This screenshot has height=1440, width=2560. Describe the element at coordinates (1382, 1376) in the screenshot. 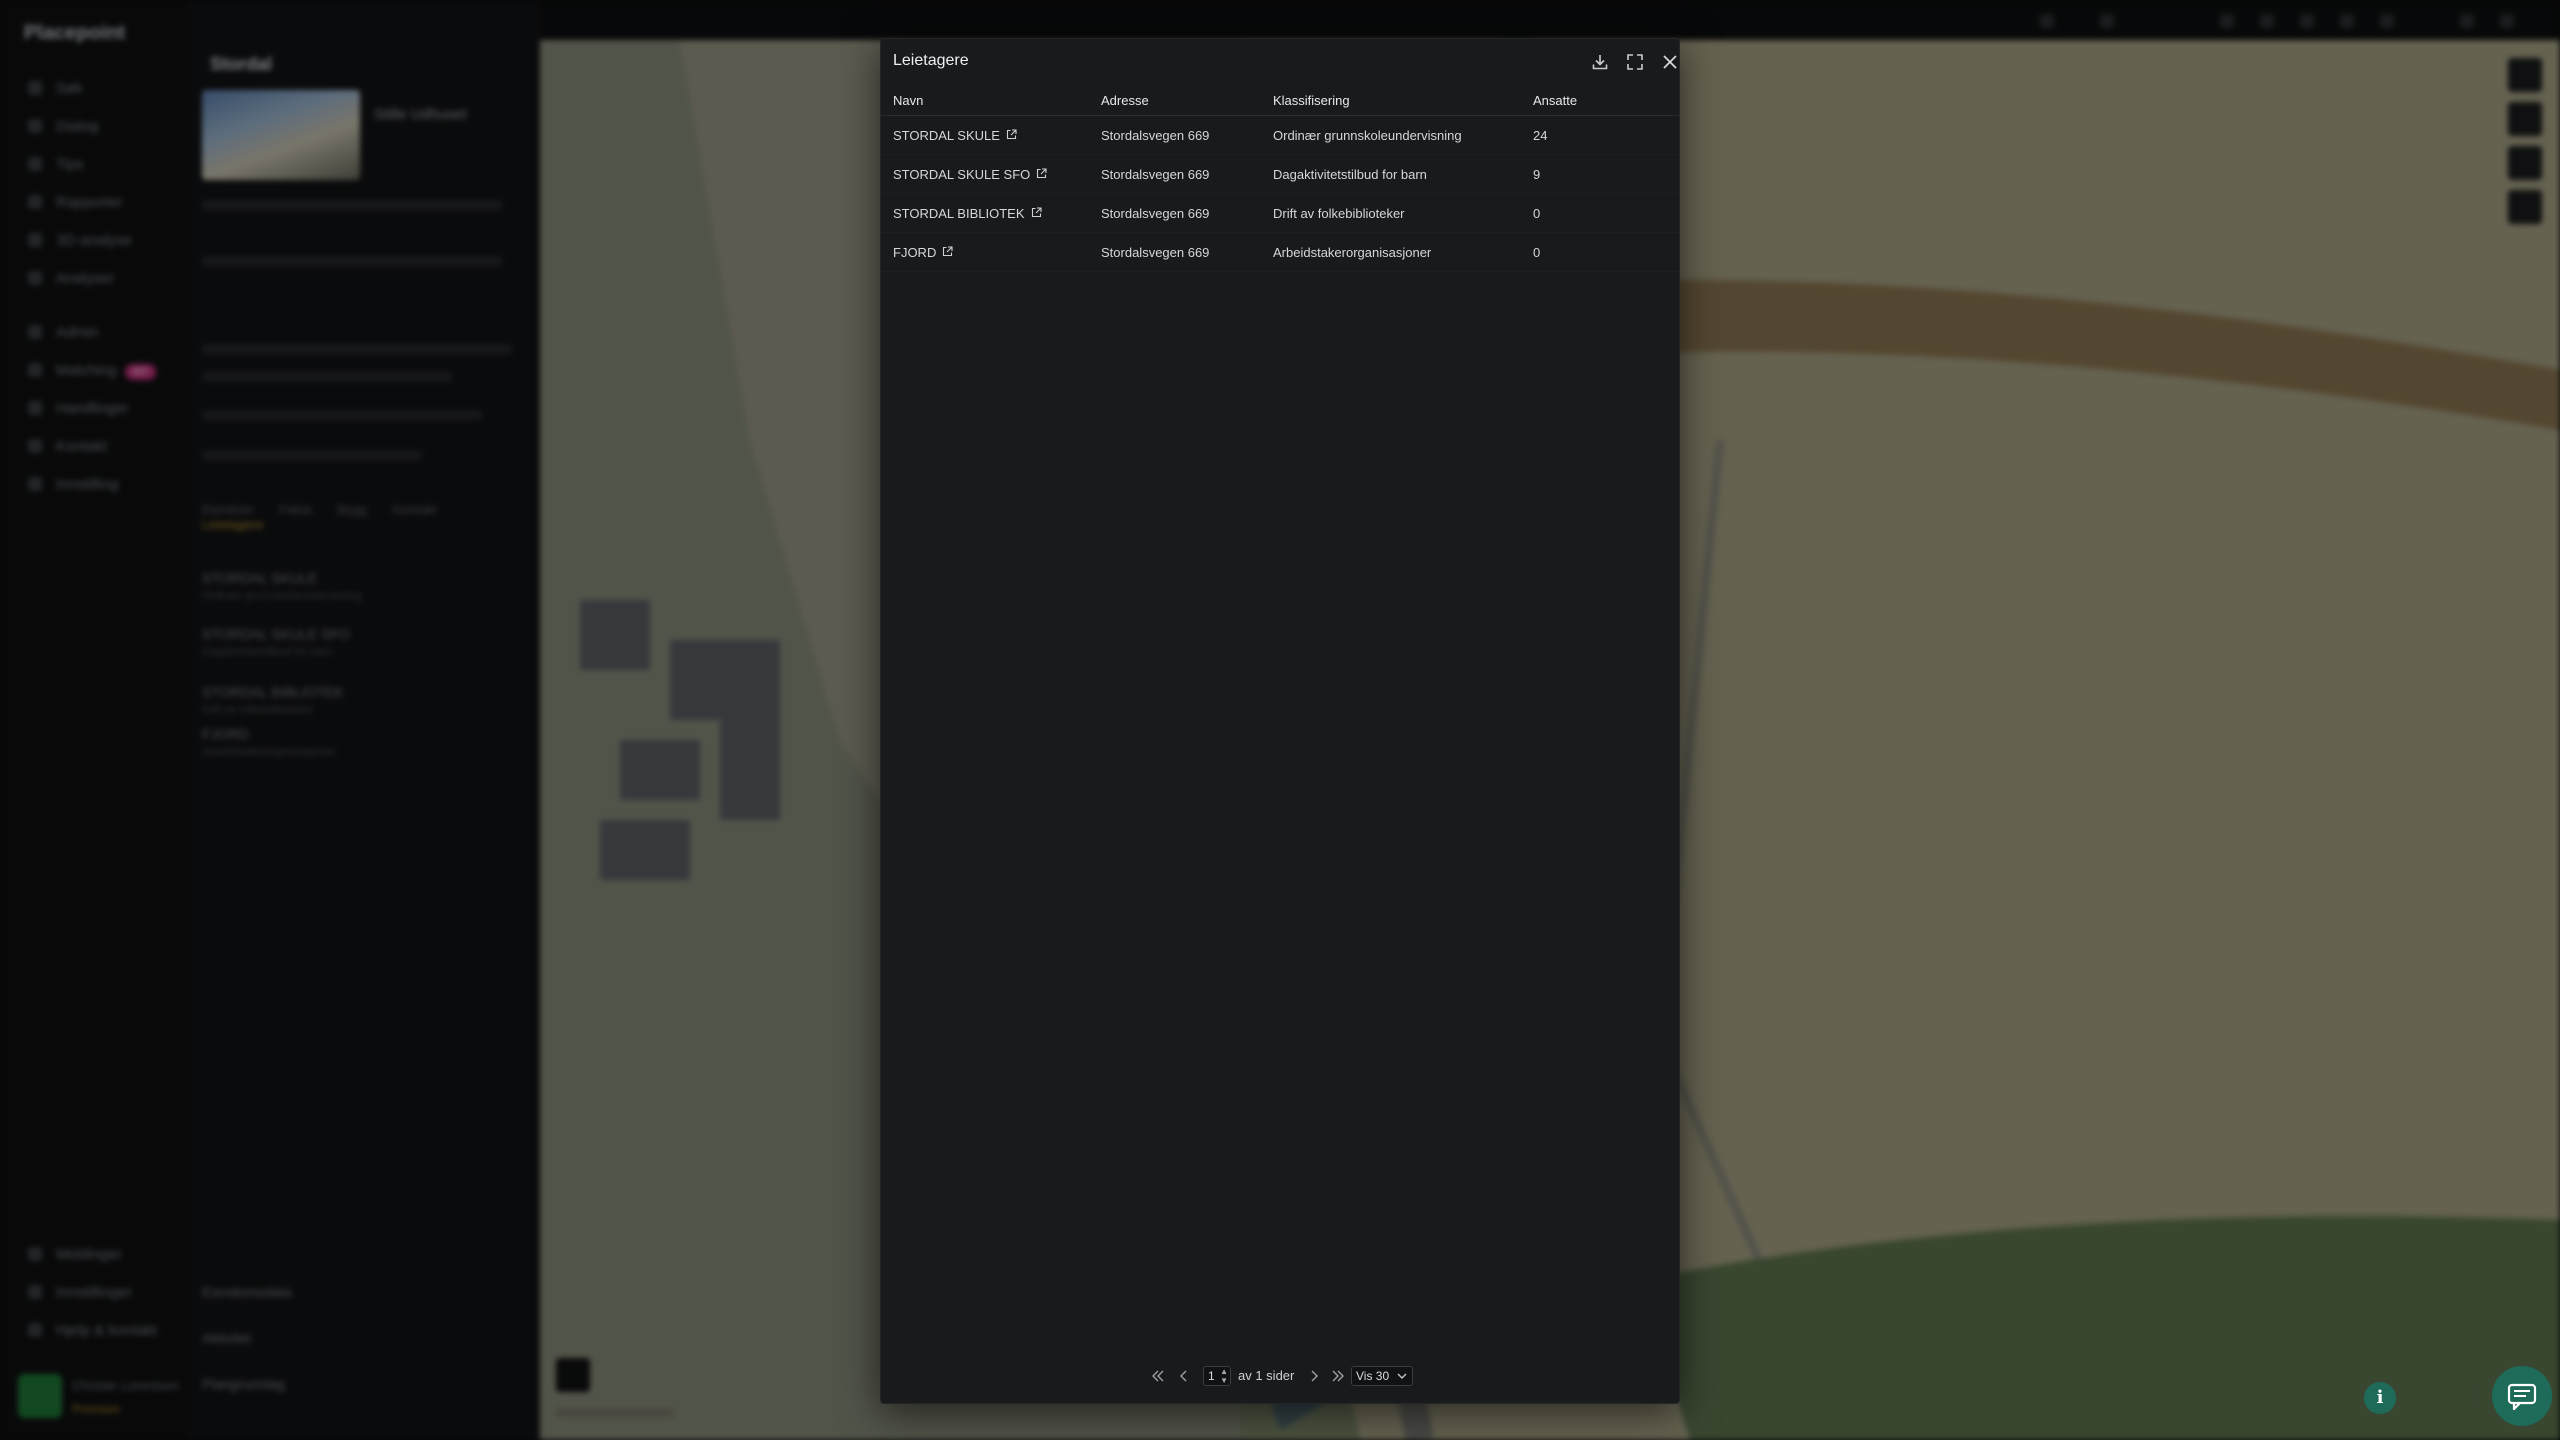

I see `page-size-select: Vis 30` at that location.